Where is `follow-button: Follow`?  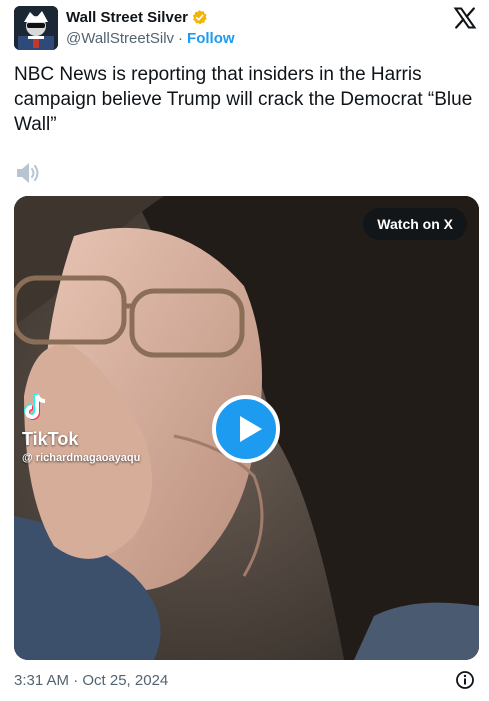 follow-button: Follow is located at coordinates (211, 38).